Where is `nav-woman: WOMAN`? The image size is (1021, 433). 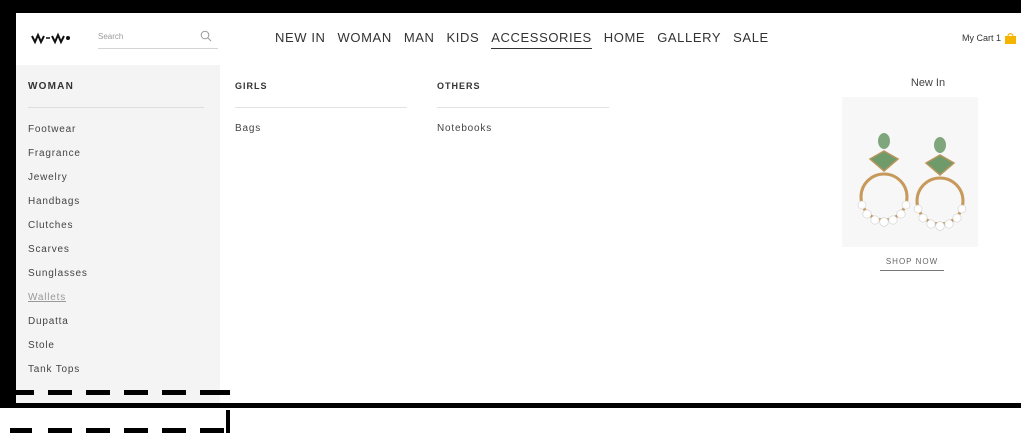 nav-woman: WOMAN is located at coordinates (365, 39).